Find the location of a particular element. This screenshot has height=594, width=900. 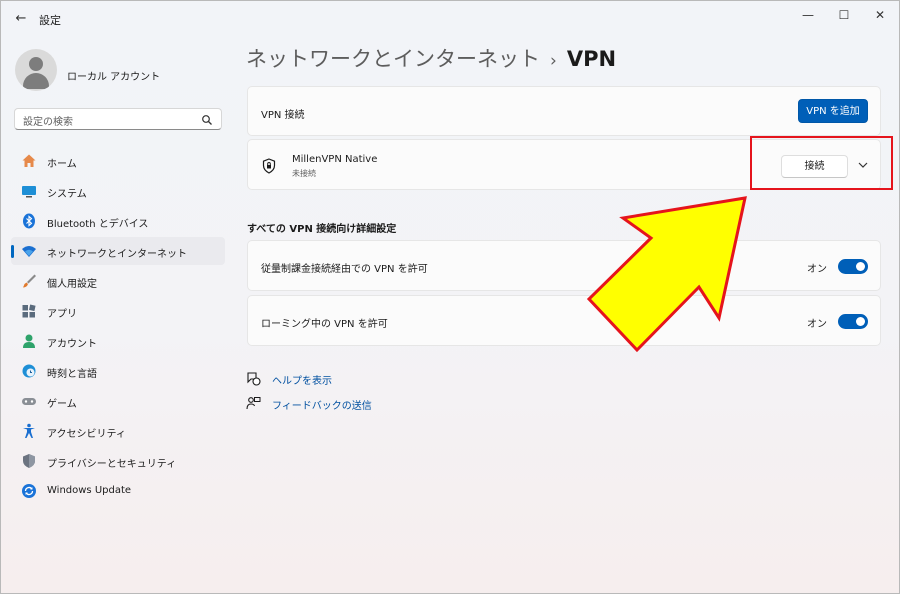

app-title: 設定 is located at coordinates (50, 20).